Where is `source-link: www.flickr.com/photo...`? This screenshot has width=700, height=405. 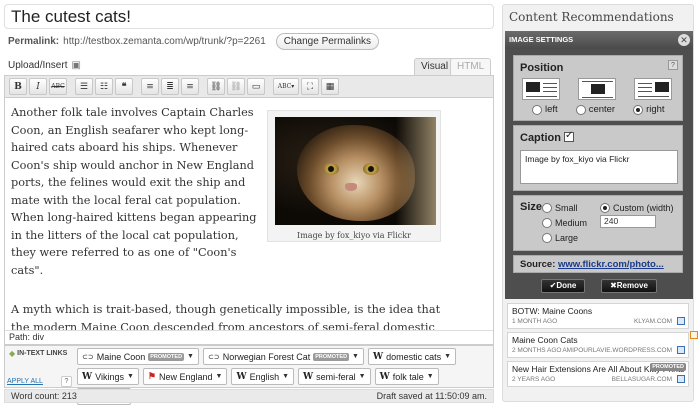 source-link: www.flickr.com/photo... is located at coordinates (611, 264).